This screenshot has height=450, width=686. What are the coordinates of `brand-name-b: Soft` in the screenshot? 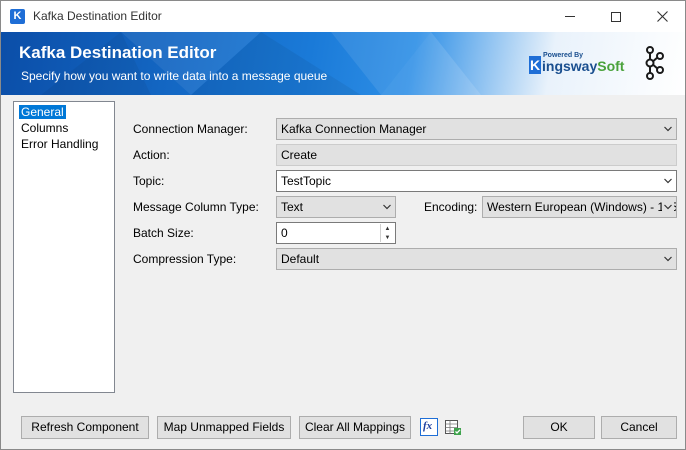 It's located at (611, 66).